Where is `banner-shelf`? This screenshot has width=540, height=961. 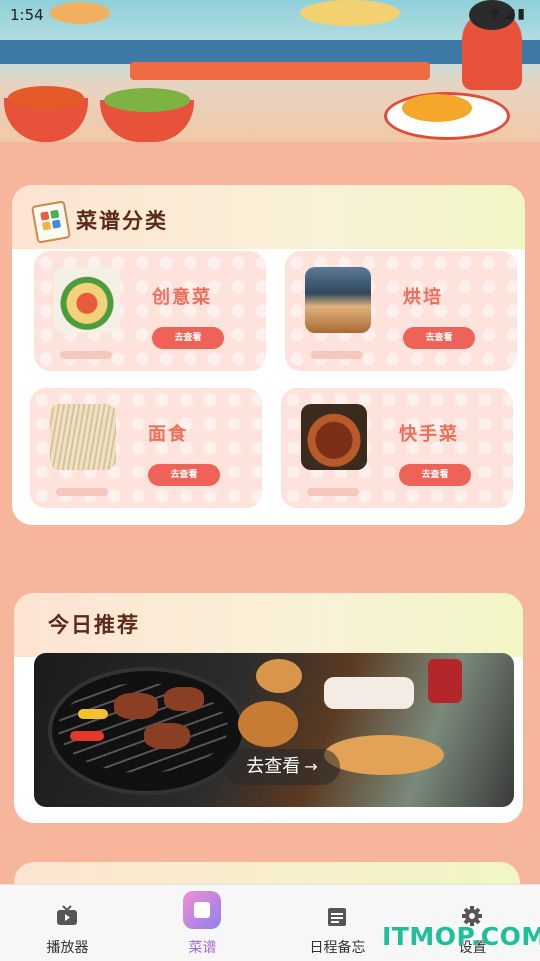
banner-shelf is located at coordinates (280, 71).